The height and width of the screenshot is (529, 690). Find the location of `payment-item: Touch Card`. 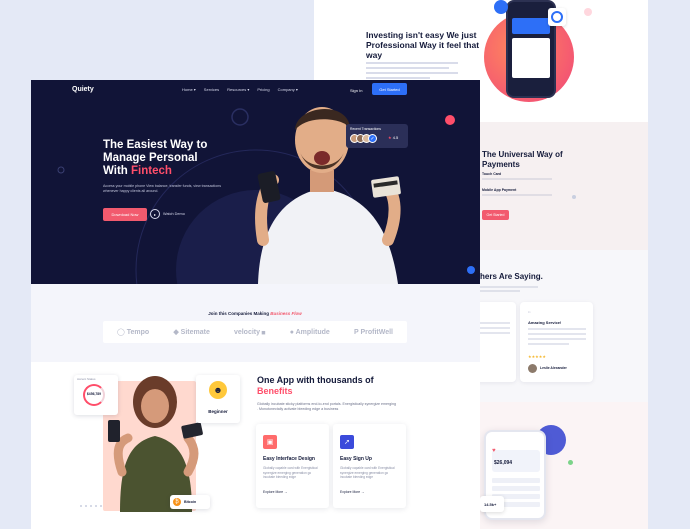

payment-item: Touch Card is located at coordinates (492, 174).